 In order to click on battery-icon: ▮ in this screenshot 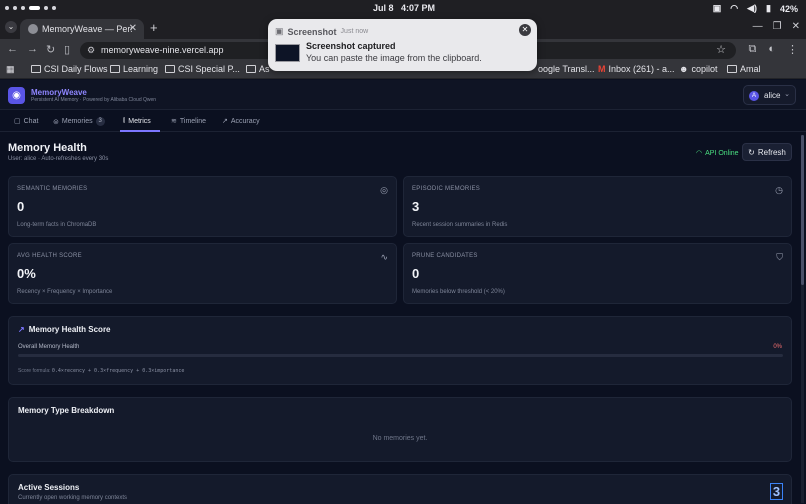, I will do `click(768, 8)`.